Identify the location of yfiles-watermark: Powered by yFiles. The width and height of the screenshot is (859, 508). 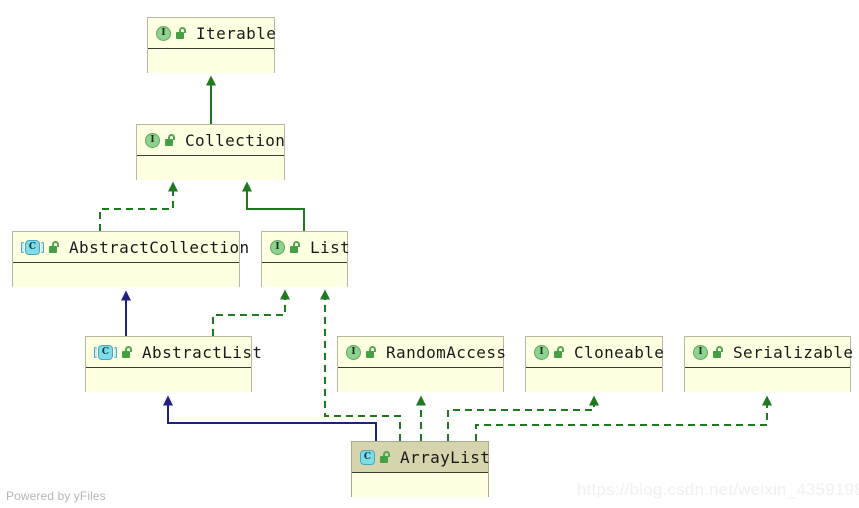
(56, 496).